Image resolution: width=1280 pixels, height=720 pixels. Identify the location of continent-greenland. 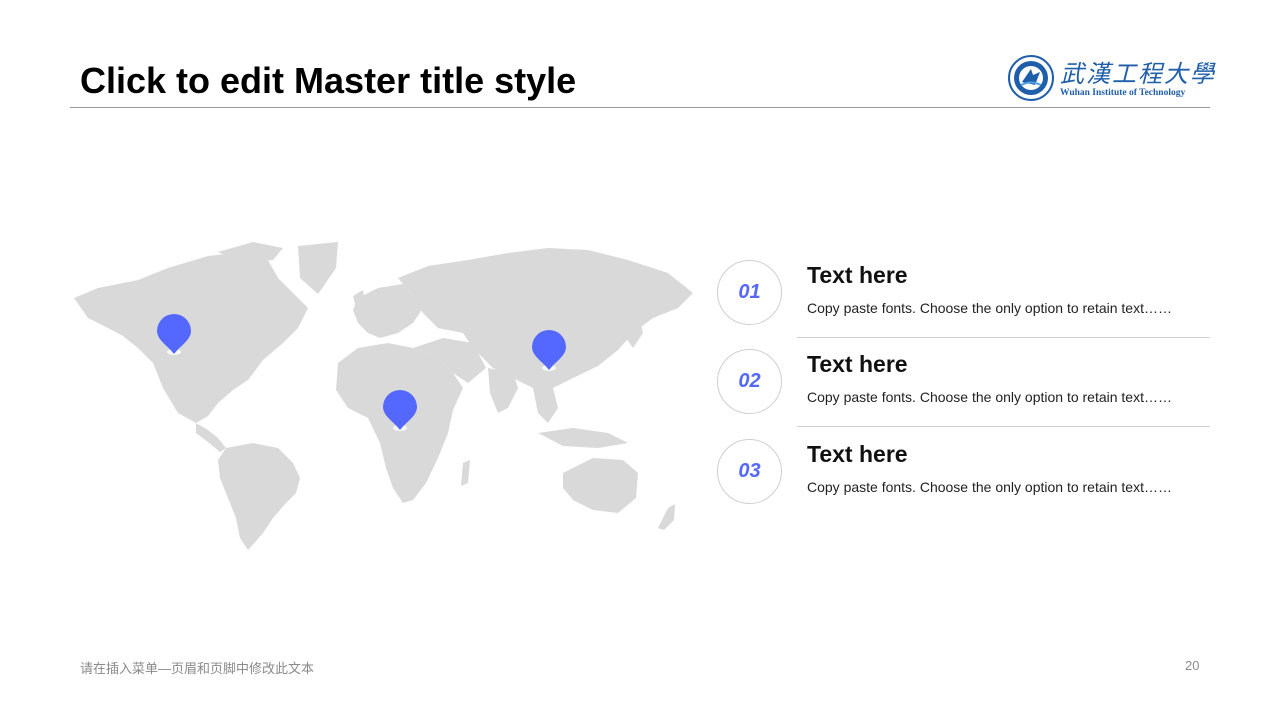
(318, 268).